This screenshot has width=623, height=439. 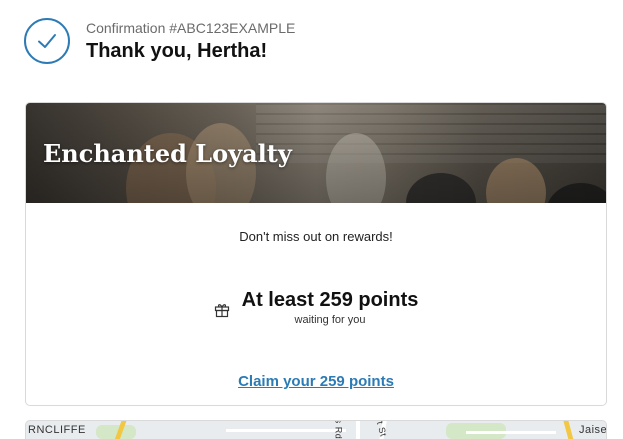 What do you see at coordinates (222, 312) in the screenshot?
I see `gift-icon` at bounding box center [222, 312].